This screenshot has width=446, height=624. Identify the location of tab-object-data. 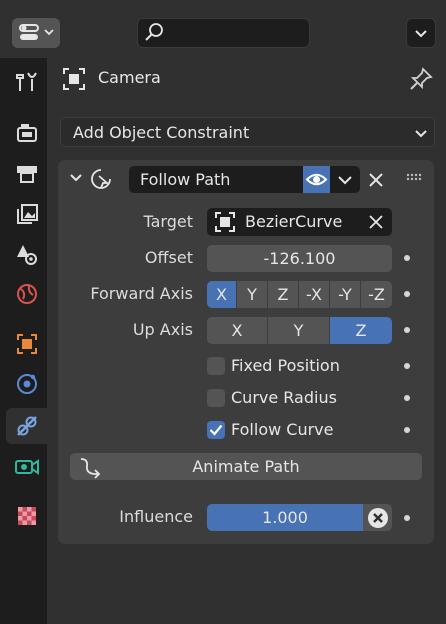
(26, 466).